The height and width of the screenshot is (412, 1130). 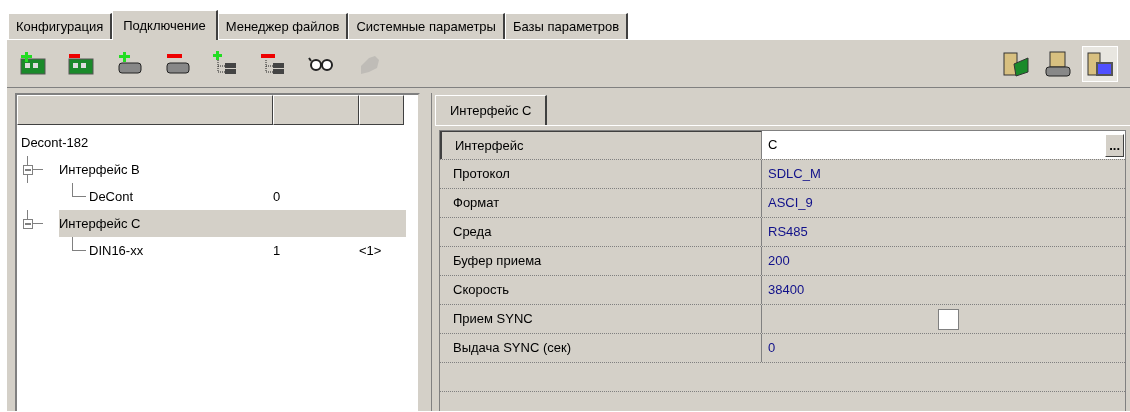 I want to click on toolbar-button, so click(x=1100, y=63).